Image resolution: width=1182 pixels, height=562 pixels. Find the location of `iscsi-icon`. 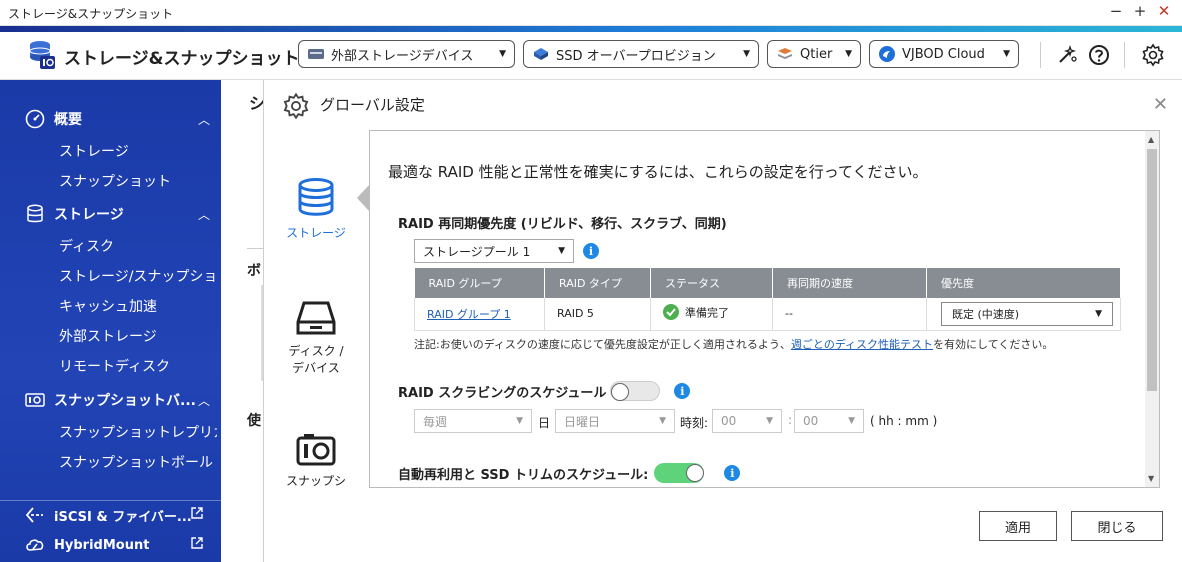

iscsi-icon is located at coordinates (35, 515).